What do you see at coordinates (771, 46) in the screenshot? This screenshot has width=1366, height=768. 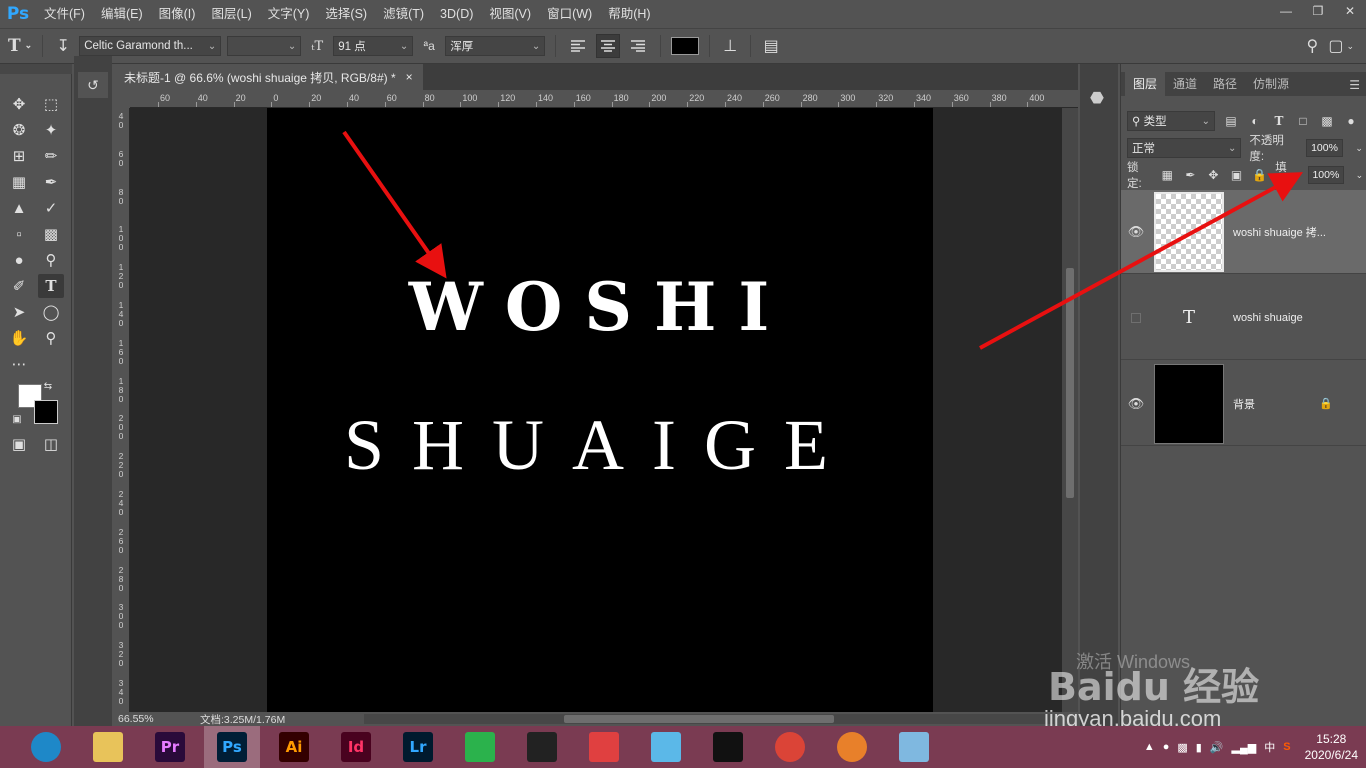 I see `character-panel-icon: ▤` at bounding box center [771, 46].